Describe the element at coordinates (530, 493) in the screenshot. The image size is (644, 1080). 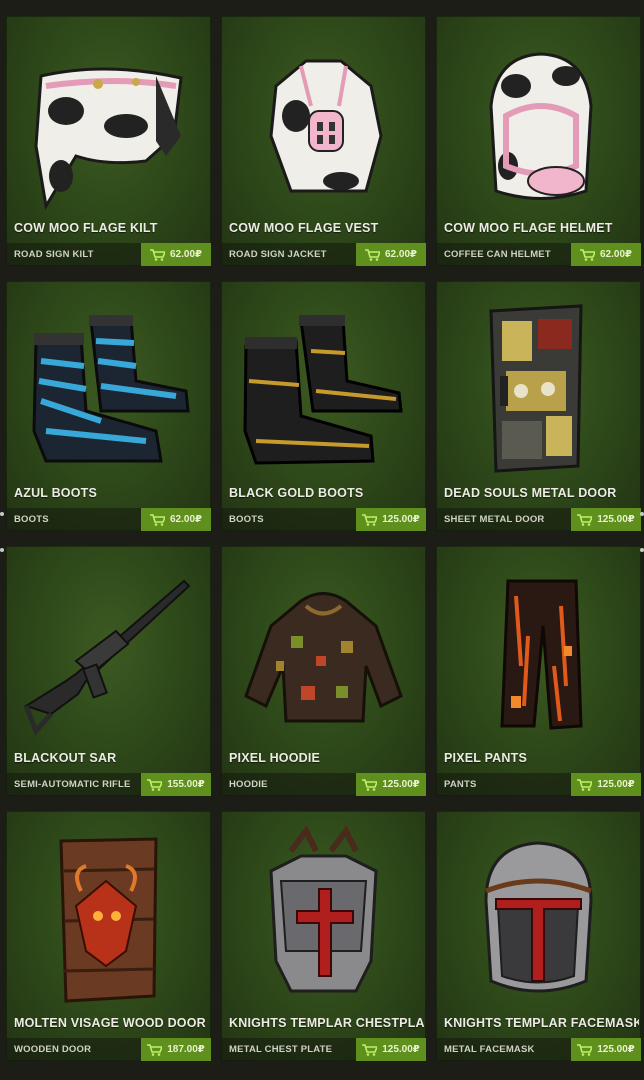
I see `item-name: DEAD SOULS METAL DOOR` at that location.